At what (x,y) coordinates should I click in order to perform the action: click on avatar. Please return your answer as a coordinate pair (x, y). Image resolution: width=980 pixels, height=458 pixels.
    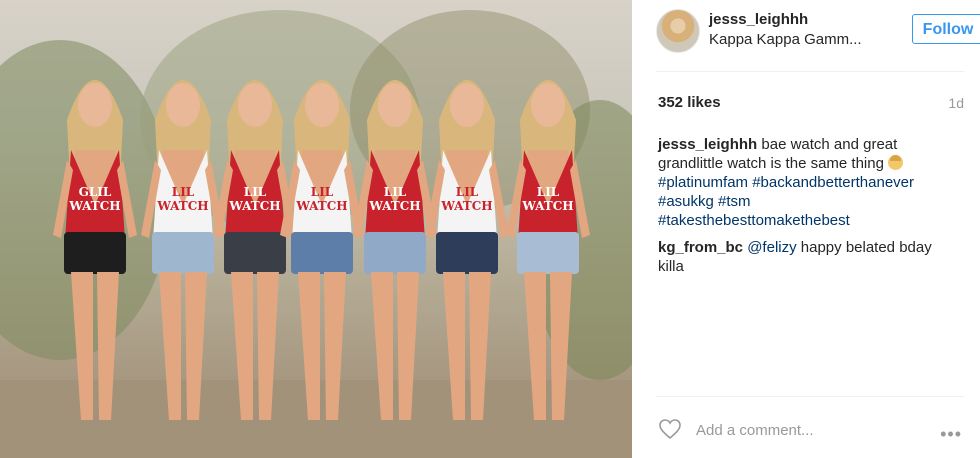
    Looking at the image, I should click on (678, 31).